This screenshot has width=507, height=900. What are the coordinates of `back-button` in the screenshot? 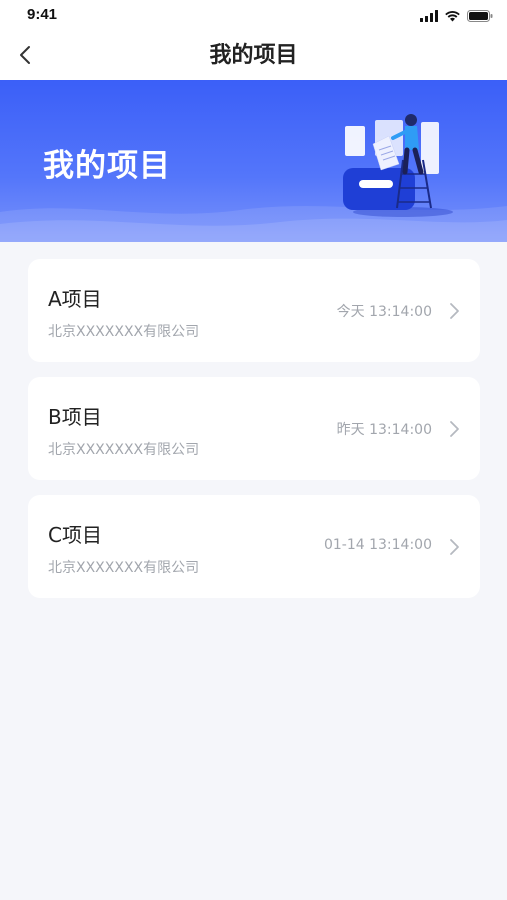 It's located at (25, 55).